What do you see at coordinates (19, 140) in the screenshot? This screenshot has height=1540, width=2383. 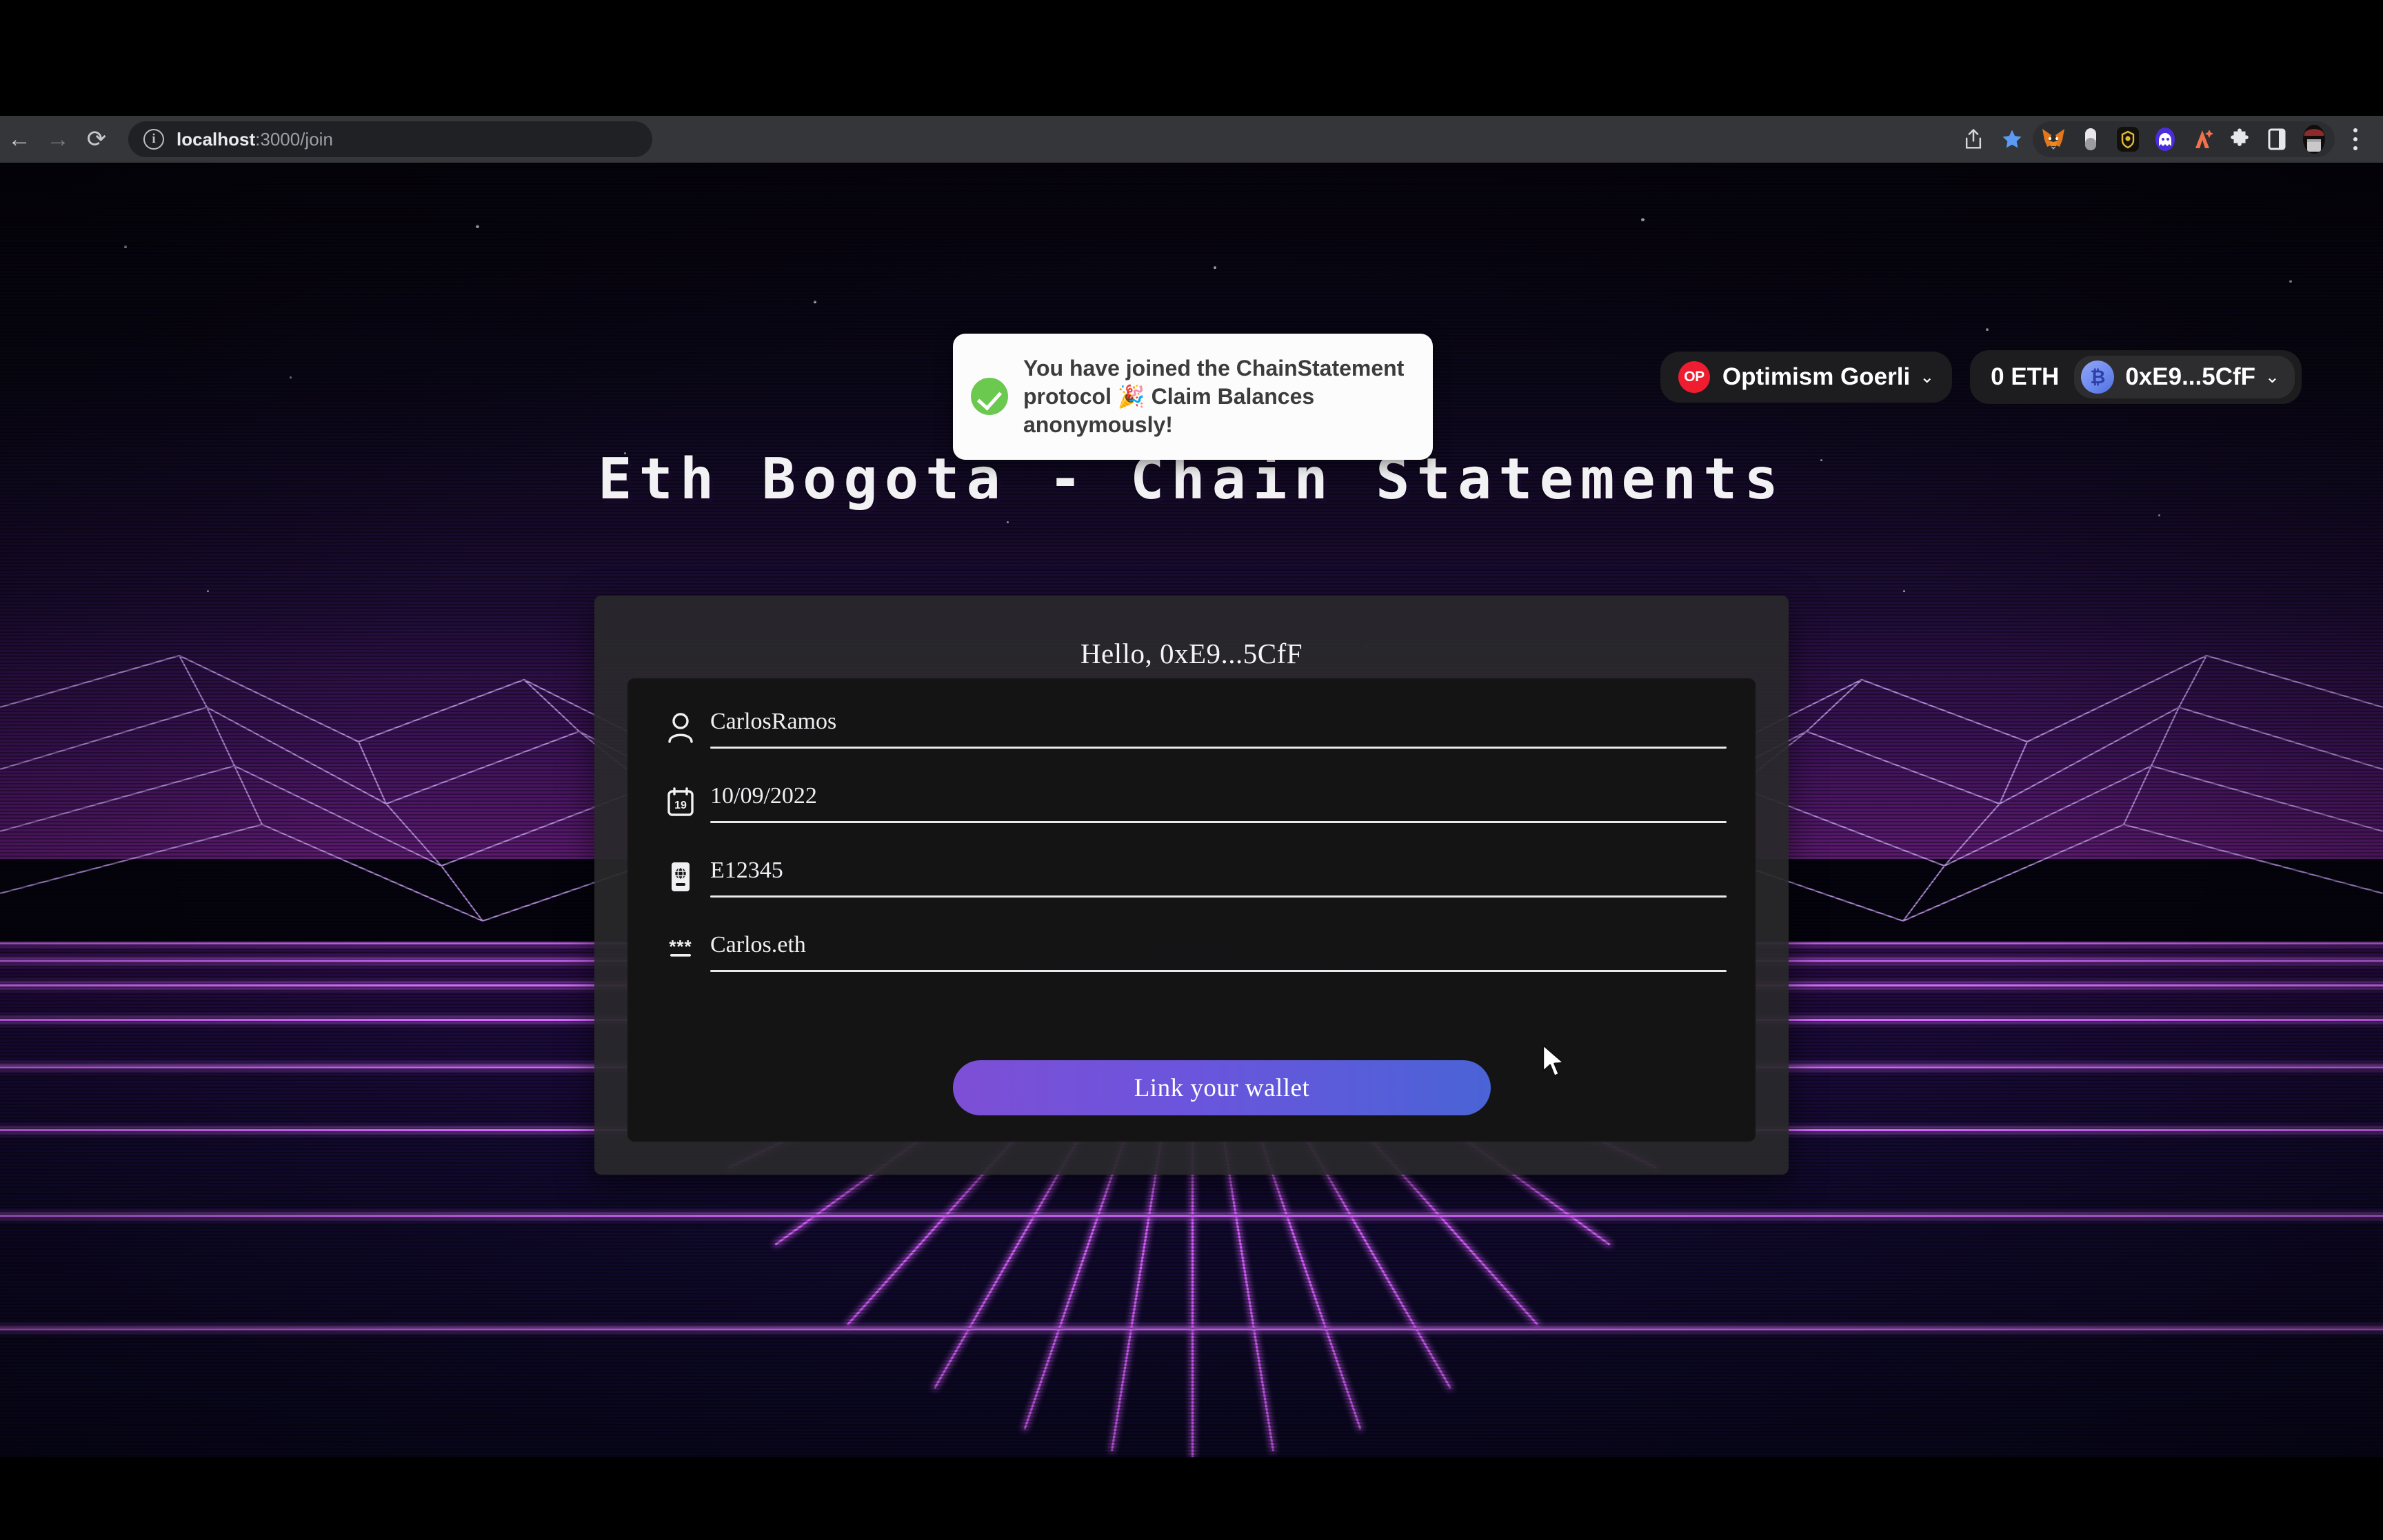 I see `back-arrow-icon: ←` at bounding box center [19, 140].